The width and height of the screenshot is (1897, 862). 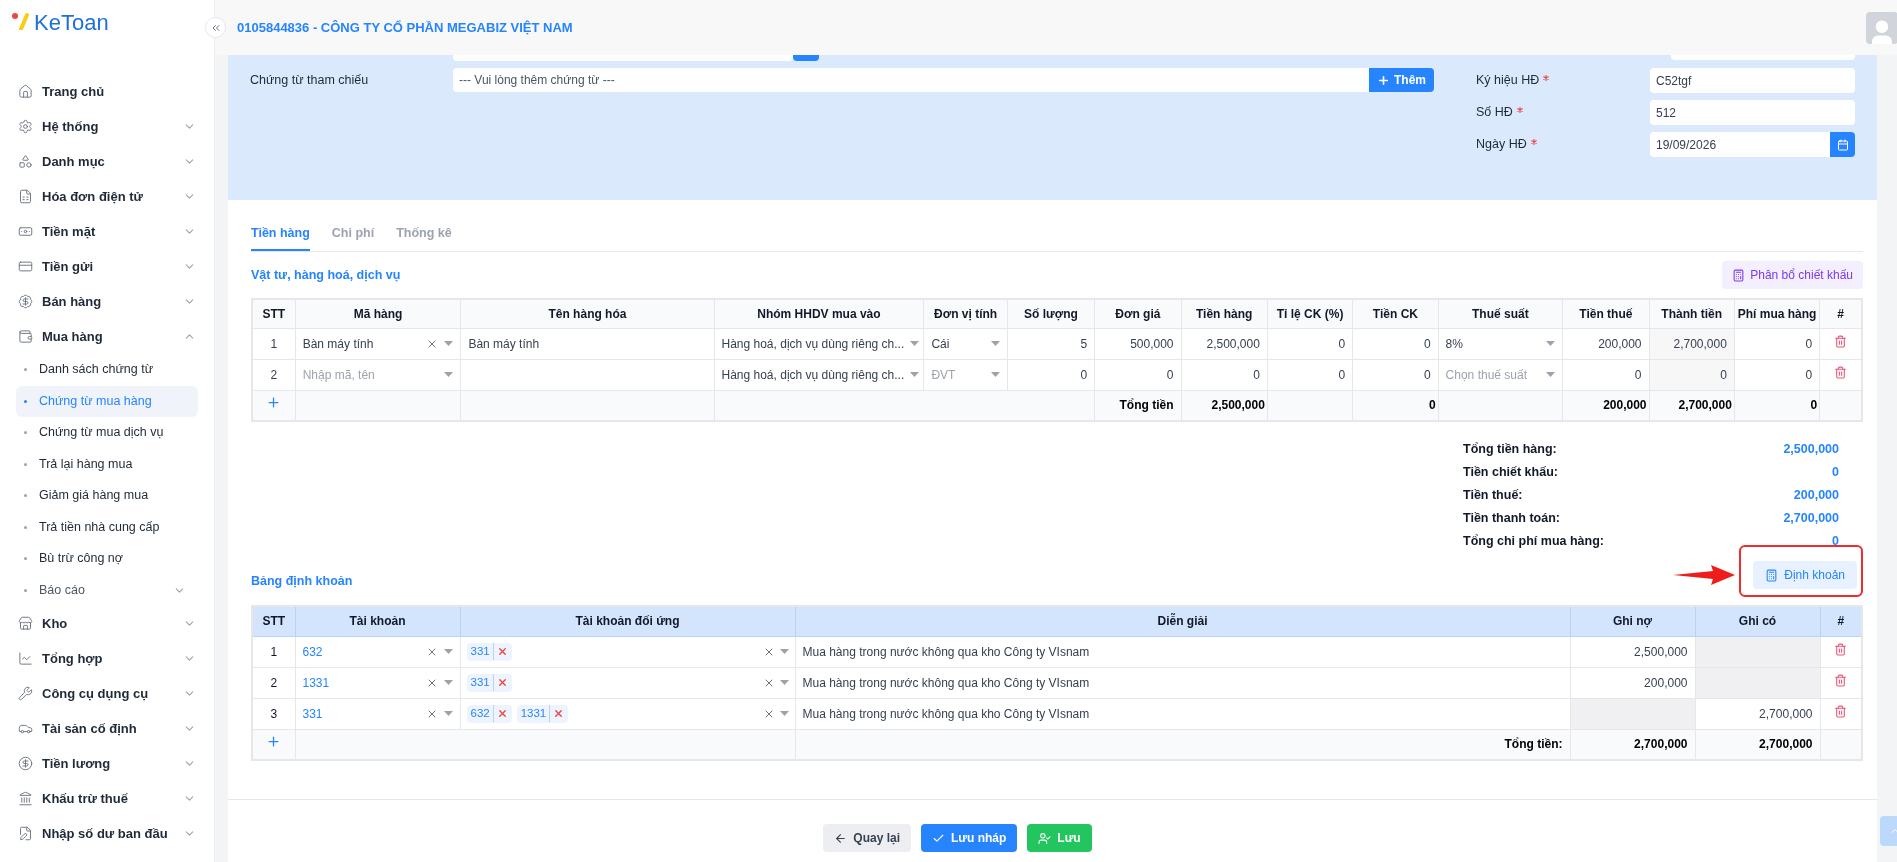 I want to click on sidebar-item: Danh mục, so click(x=107, y=161).